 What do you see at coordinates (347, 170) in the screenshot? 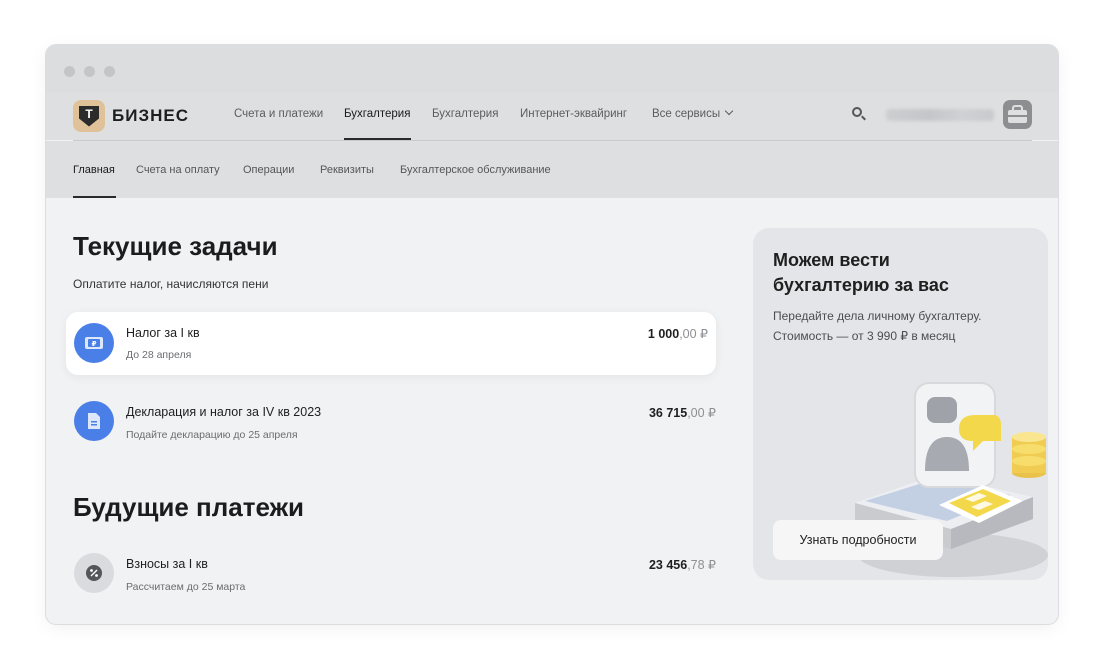
I see `subnav-item-requisites: Реквизиты` at bounding box center [347, 170].